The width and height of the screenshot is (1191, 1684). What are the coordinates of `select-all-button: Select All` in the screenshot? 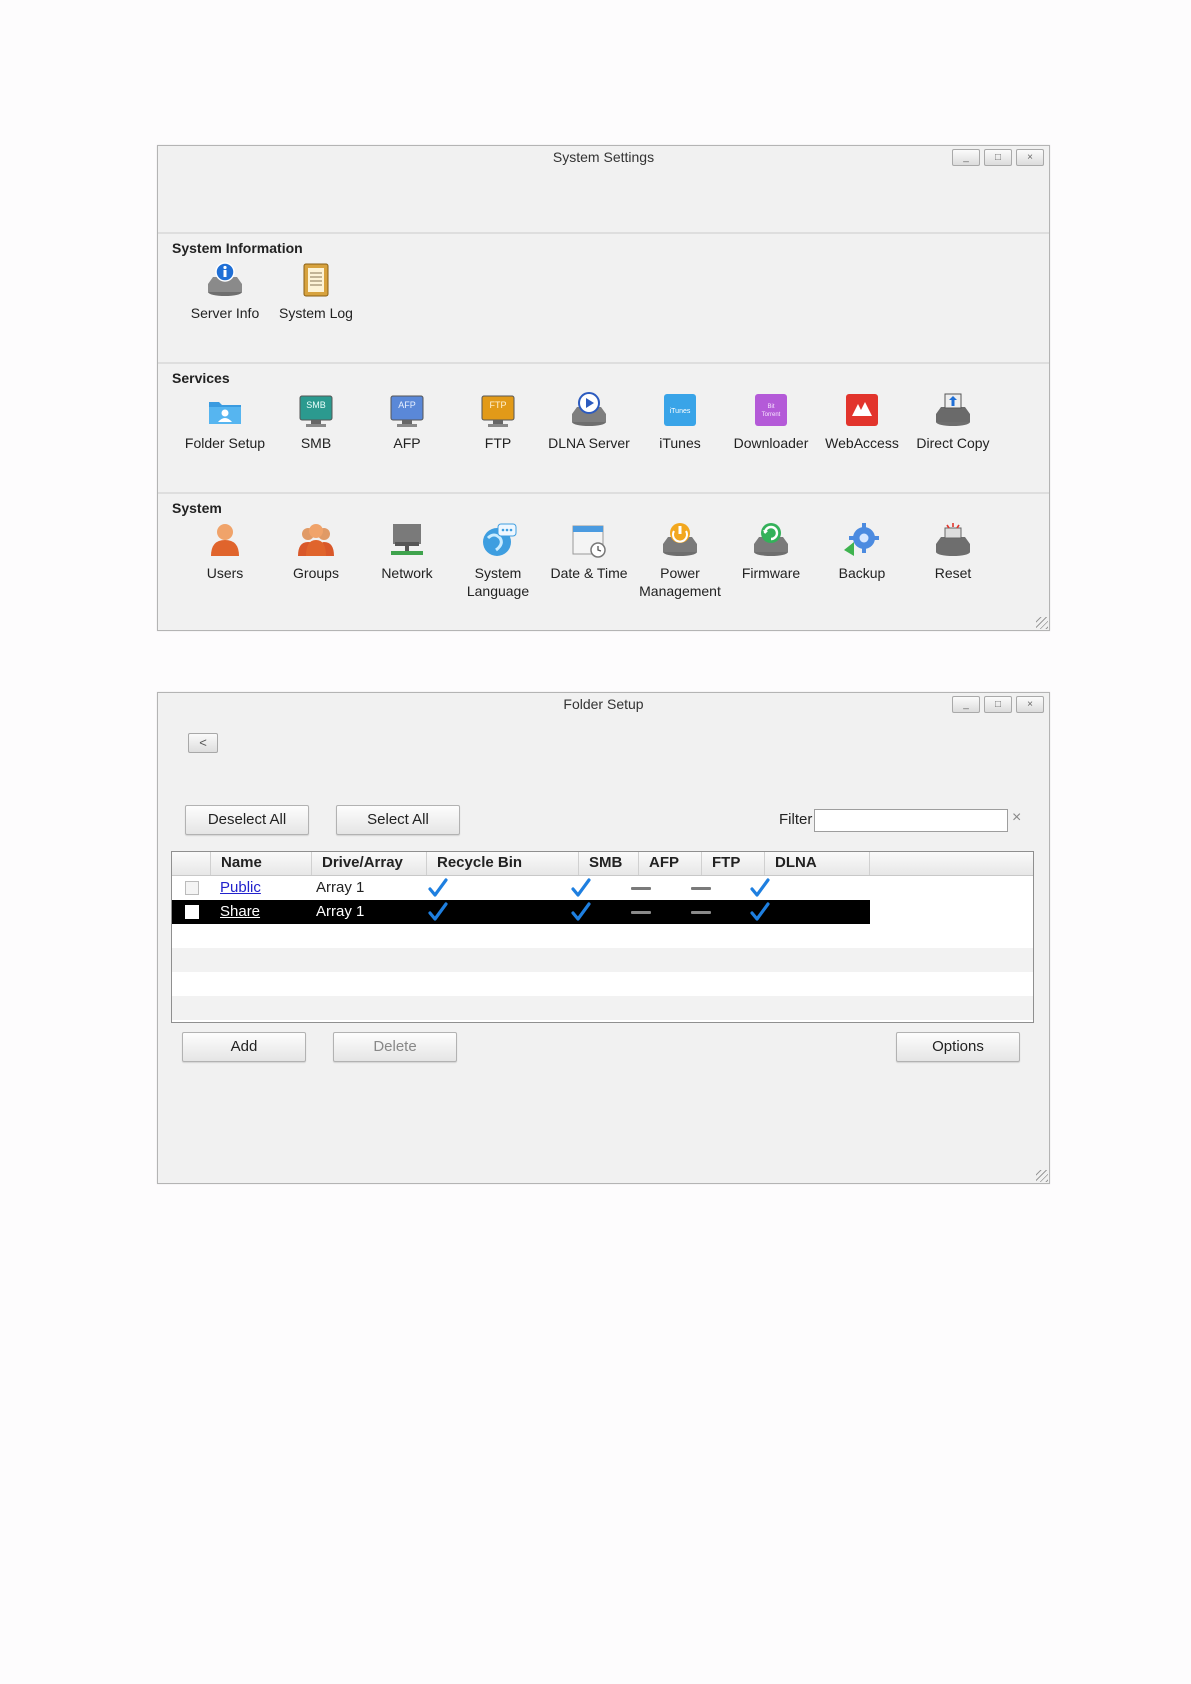 It's located at (398, 820).